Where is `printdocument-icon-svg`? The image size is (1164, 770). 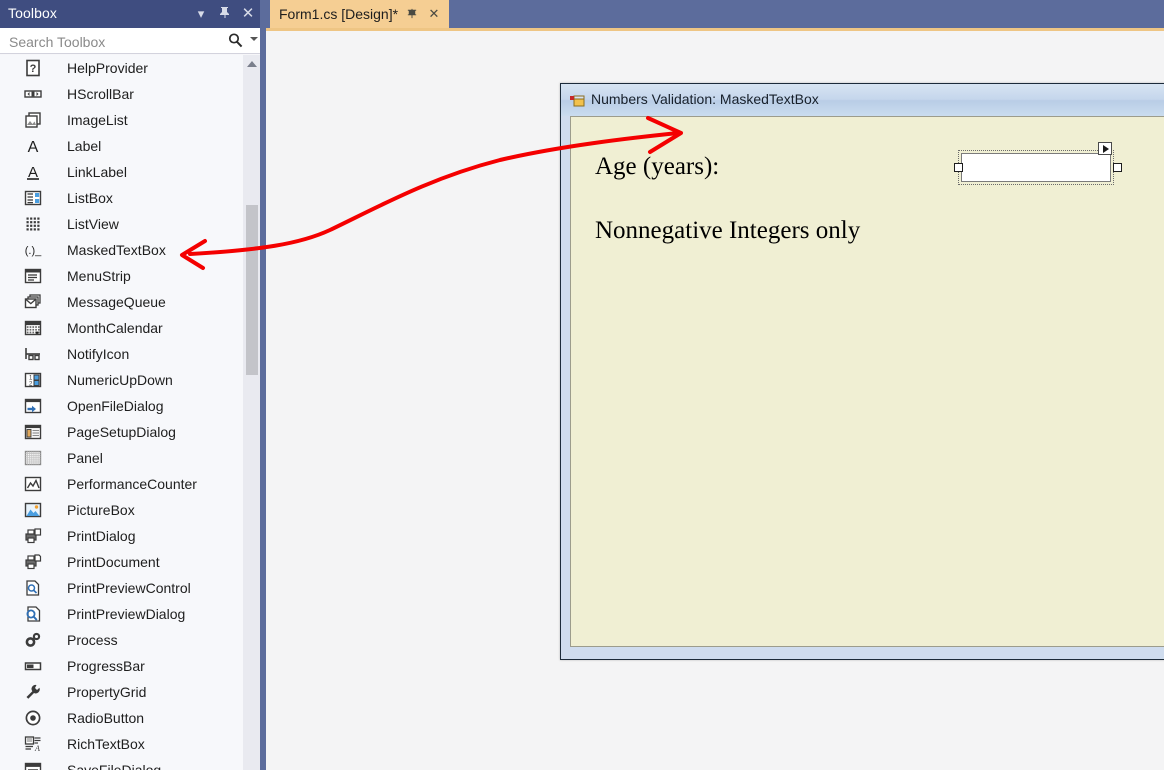
printdocument-icon-svg is located at coordinates (33, 562).